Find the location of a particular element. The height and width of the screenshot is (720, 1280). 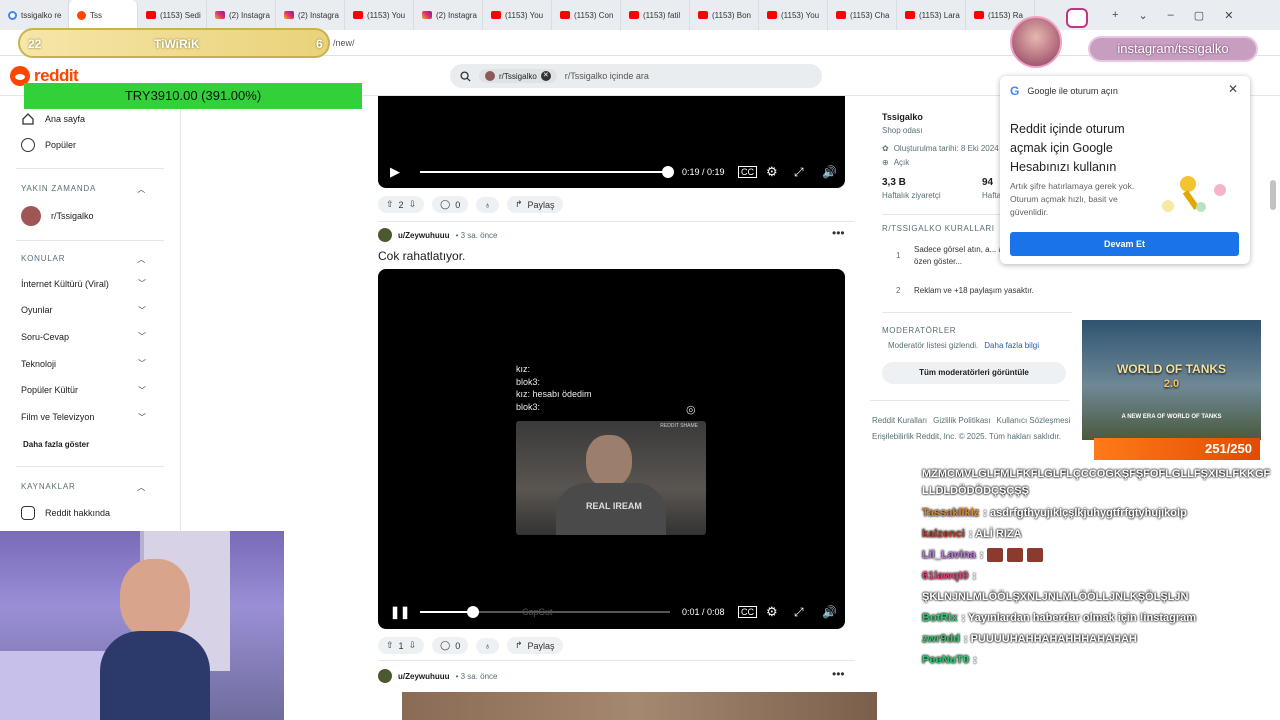

post3-more-icon: ••• is located at coordinates (838, 674).